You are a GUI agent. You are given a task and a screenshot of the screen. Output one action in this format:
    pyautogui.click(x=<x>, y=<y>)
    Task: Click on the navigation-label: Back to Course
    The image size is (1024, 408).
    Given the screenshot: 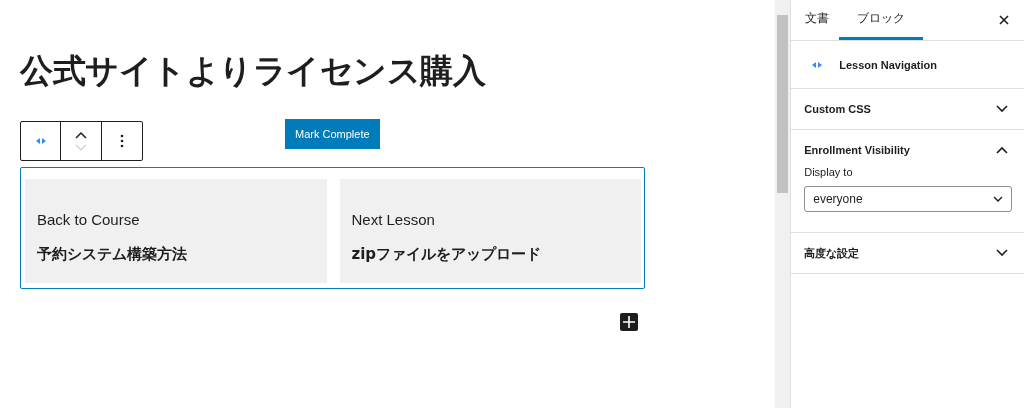 What is the action you would take?
    pyautogui.click(x=89, y=219)
    